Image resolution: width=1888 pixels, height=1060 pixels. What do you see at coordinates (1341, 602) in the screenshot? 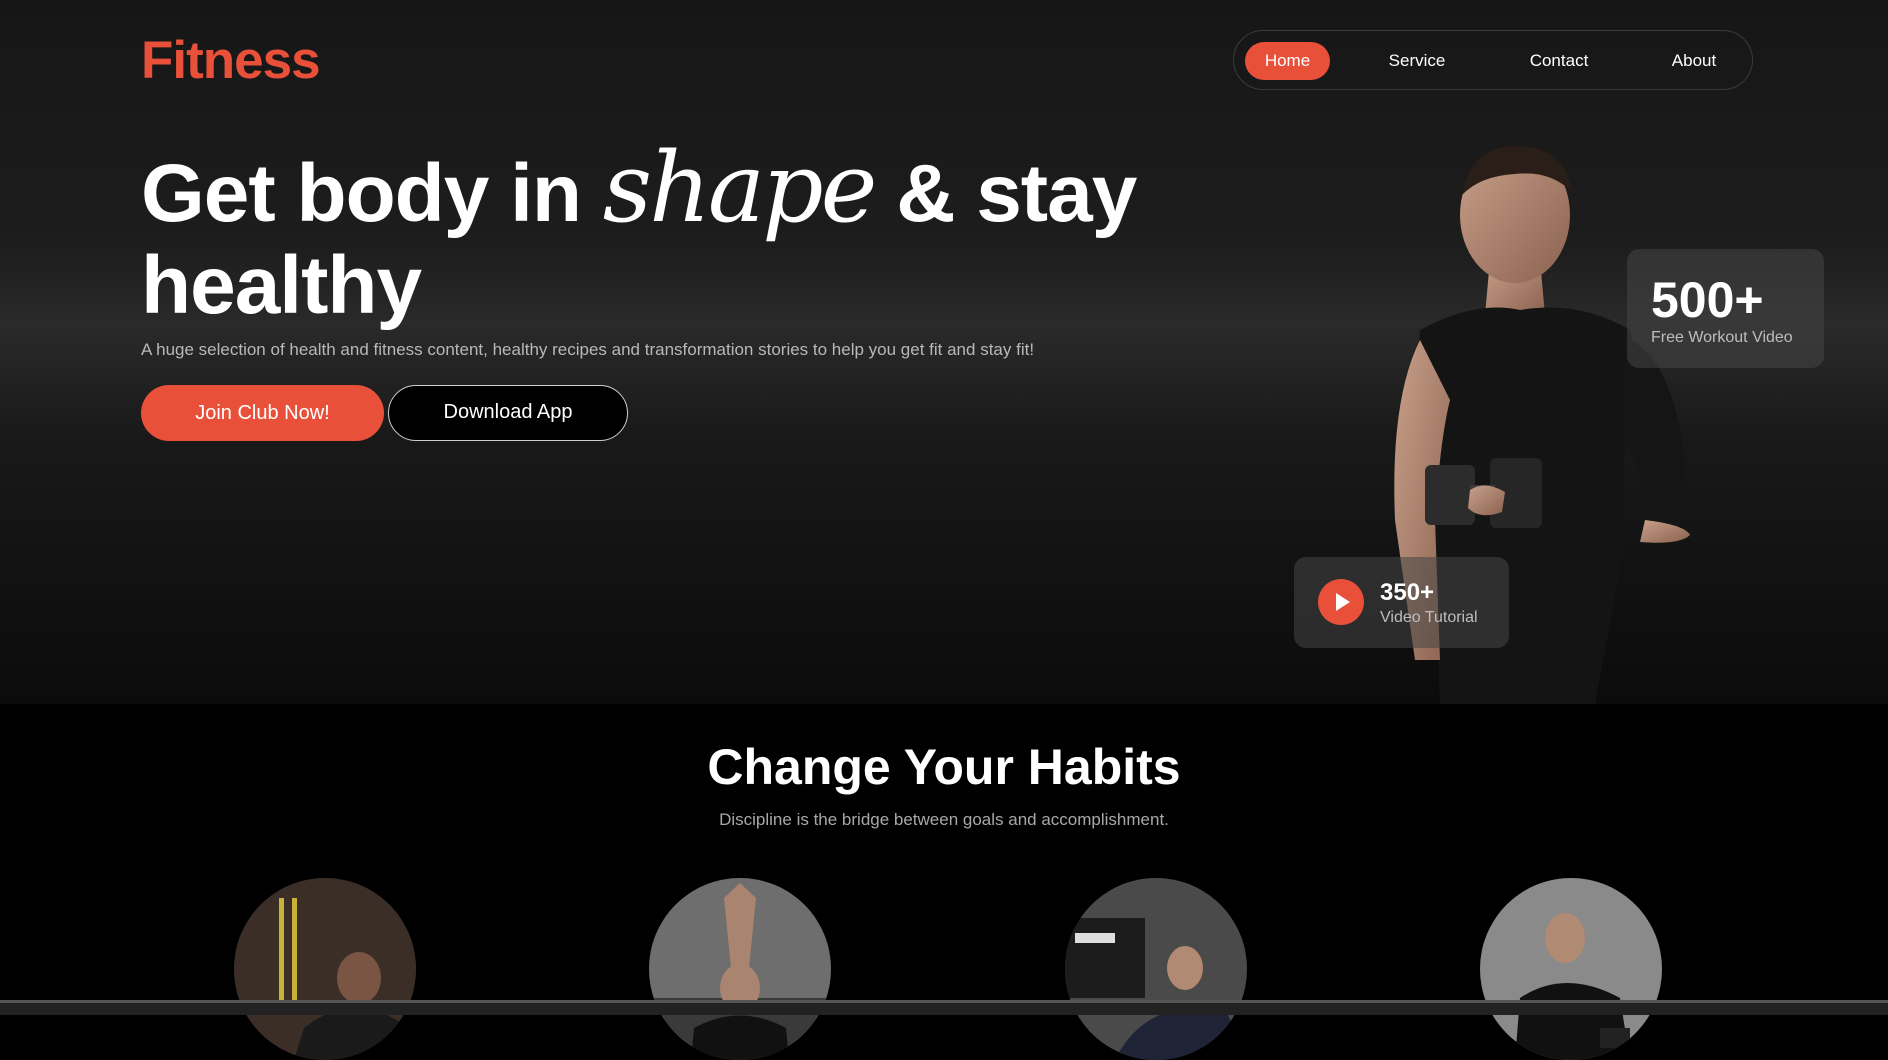
I see `play-icon` at bounding box center [1341, 602].